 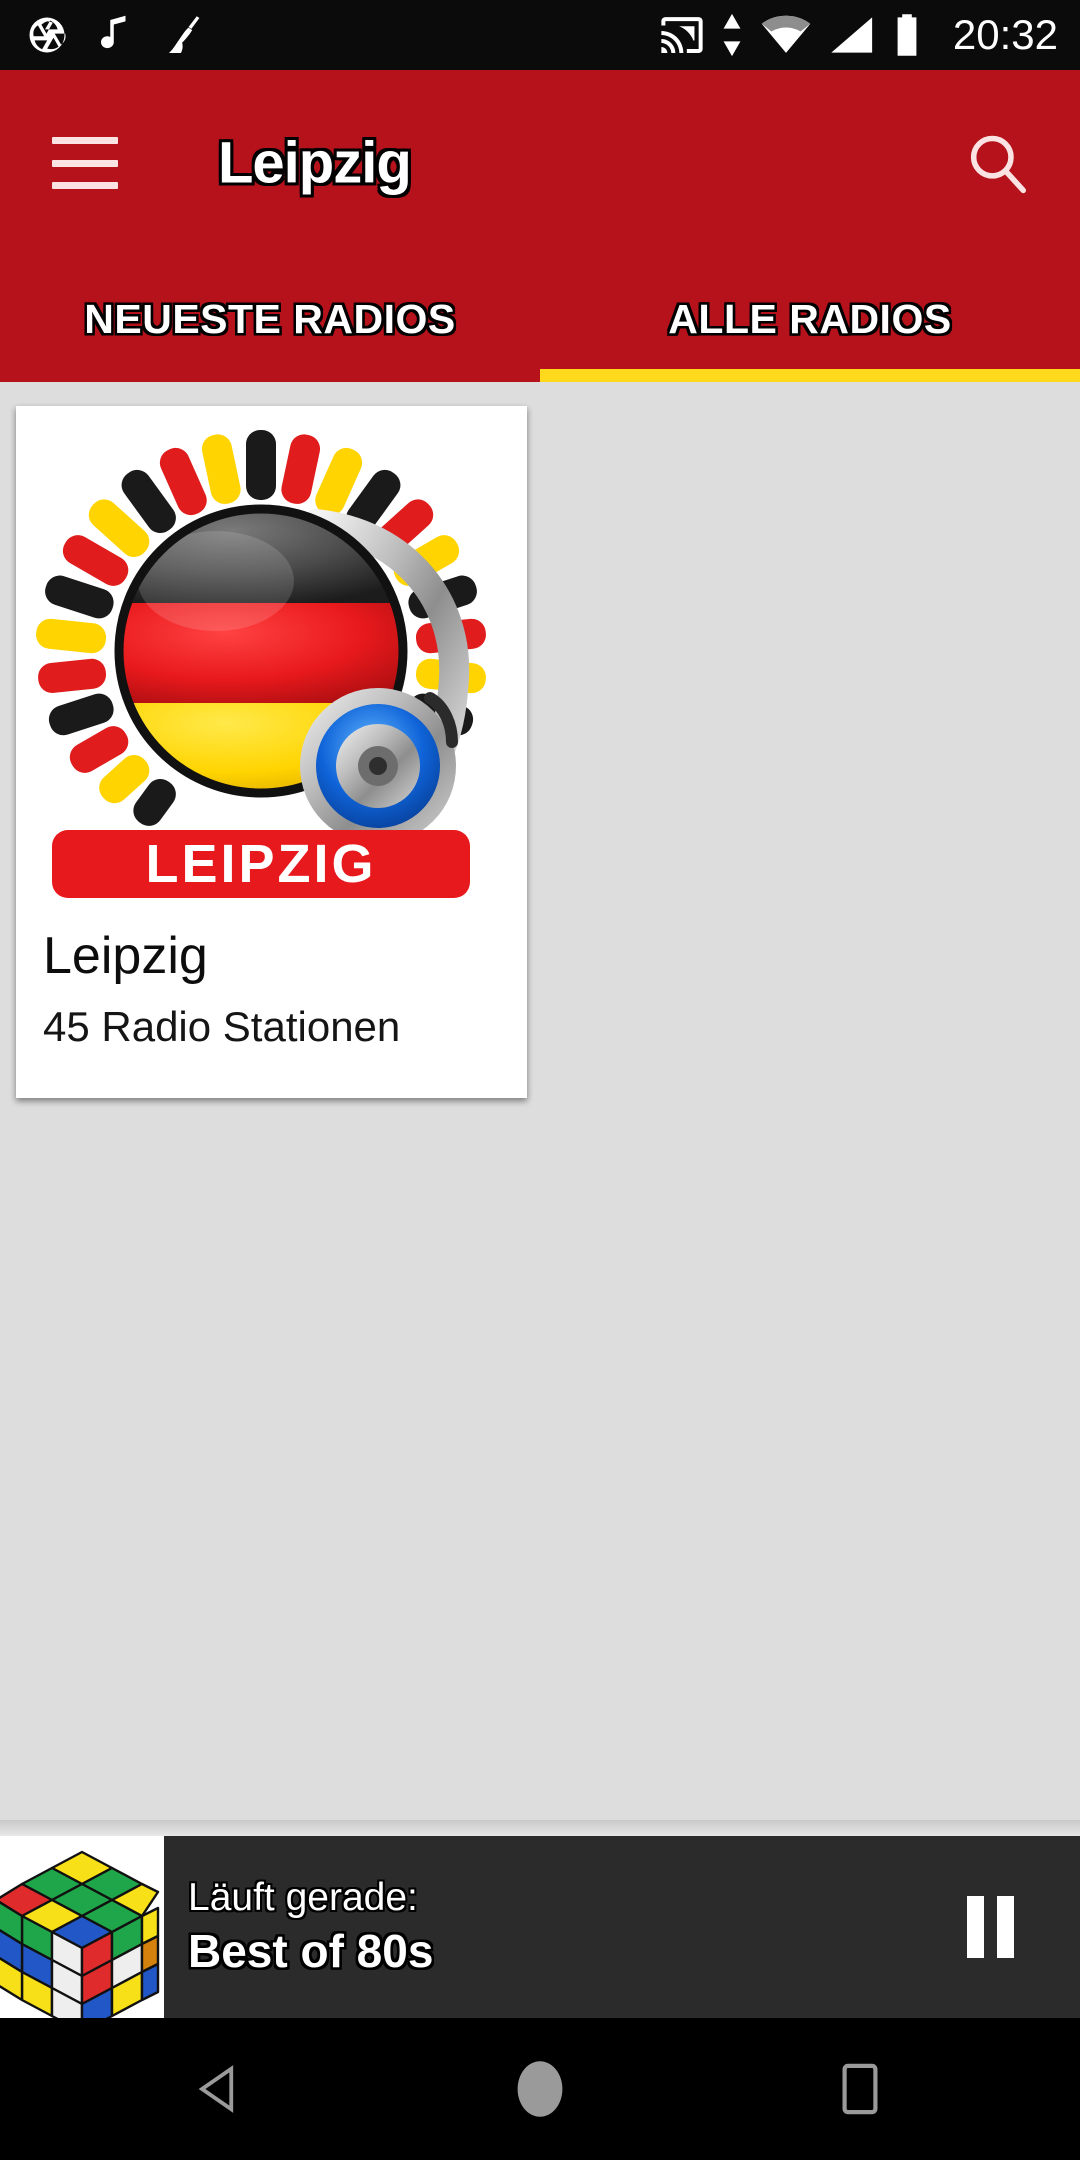 I want to click on status-bar-right-icons: 20:32, so click(x=858, y=35).